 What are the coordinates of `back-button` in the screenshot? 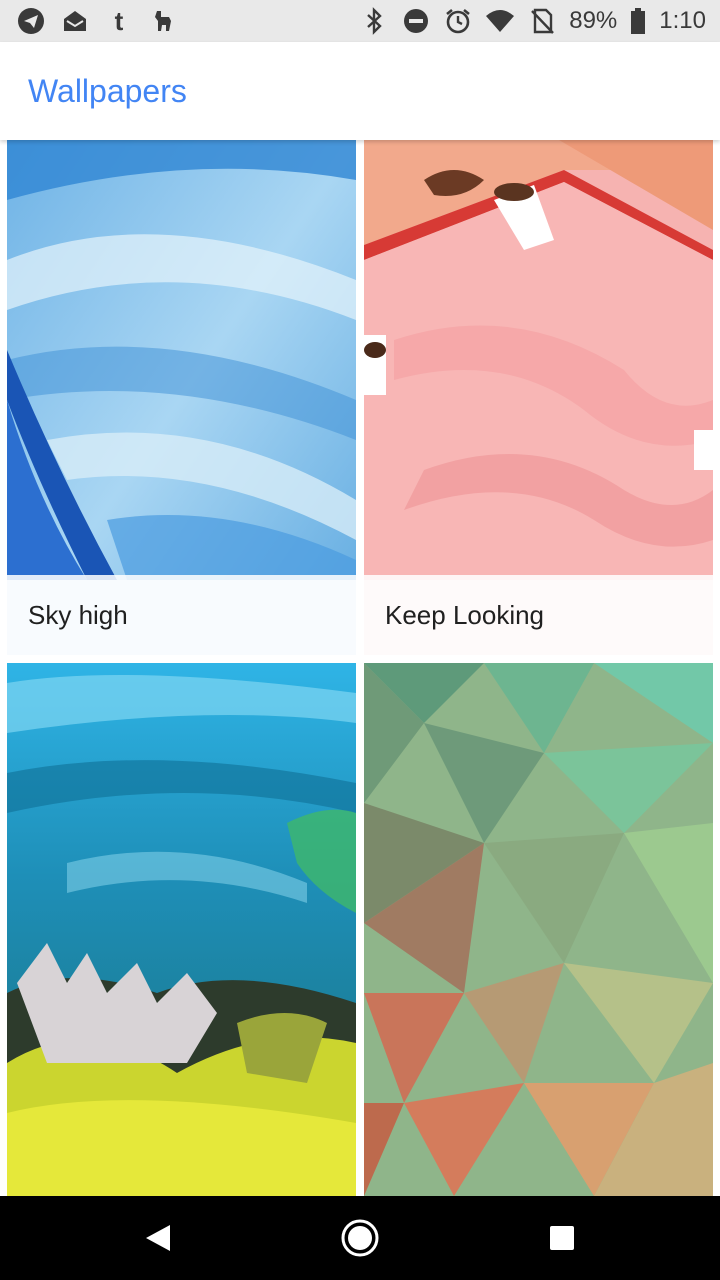 It's located at (158, 1238).